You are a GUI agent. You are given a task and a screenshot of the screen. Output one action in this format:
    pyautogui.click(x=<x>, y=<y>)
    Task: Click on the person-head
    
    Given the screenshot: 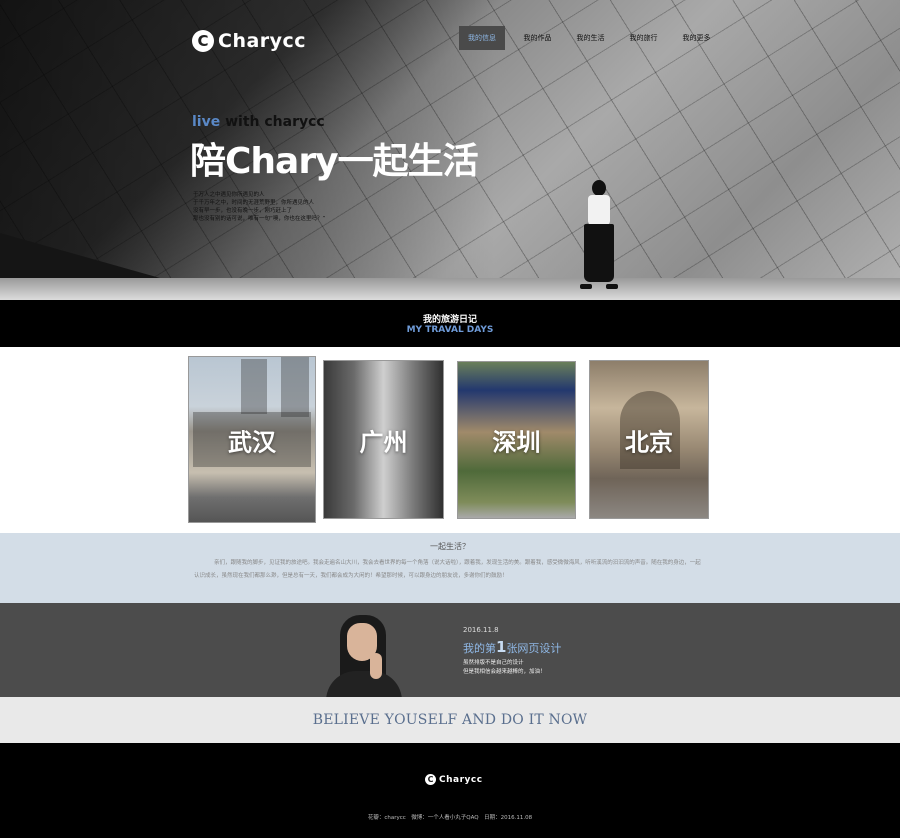 What is the action you would take?
    pyautogui.click(x=599, y=188)
    